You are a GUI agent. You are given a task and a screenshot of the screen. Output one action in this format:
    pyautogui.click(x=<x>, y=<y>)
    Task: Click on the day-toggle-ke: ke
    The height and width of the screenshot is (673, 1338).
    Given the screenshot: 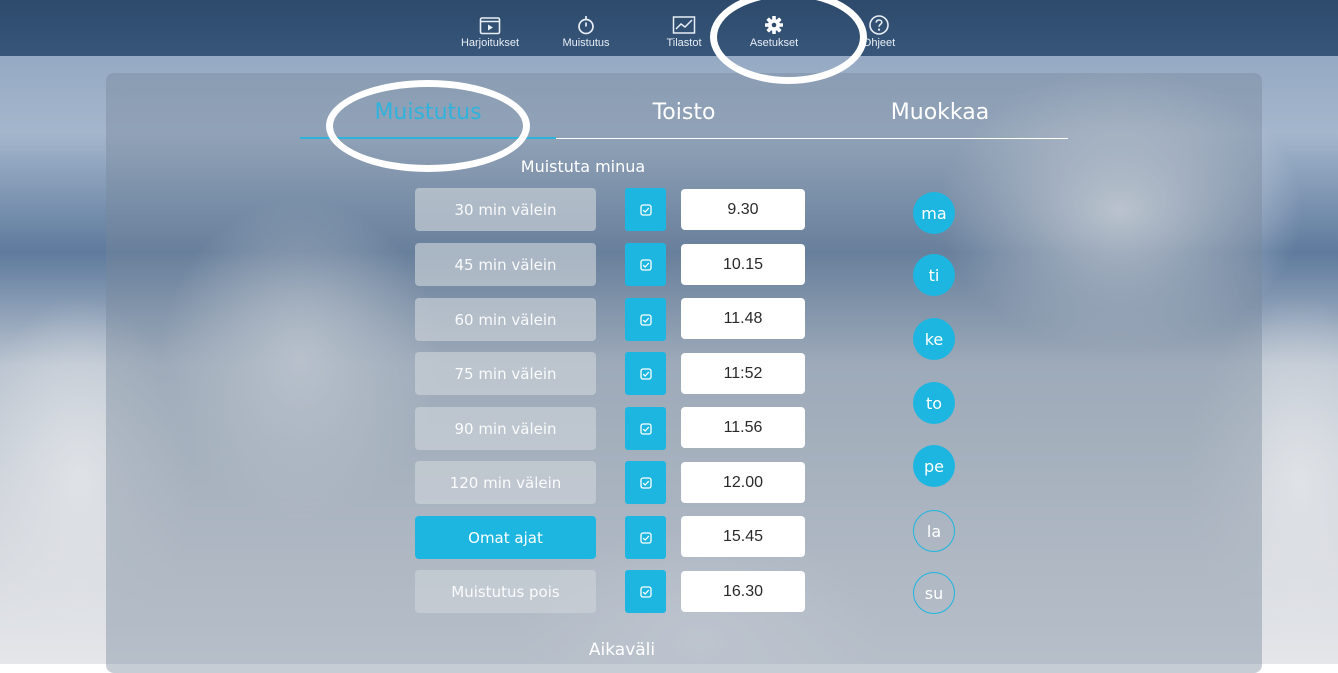 What is the action you would take?
    pyautogui.click(x=934, y=339)
    